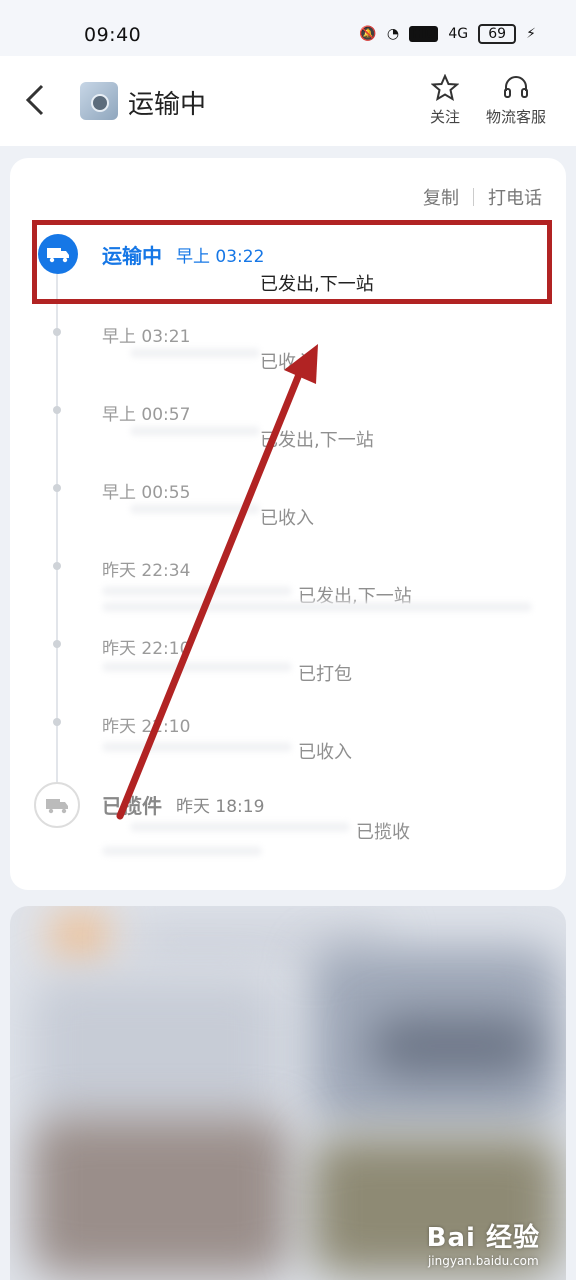 The image size is (576, 1280). Describe the element at coordinates (483, 1261) in the screenshot. I see `watermark-url: jingyan.baidu.com` at that location.